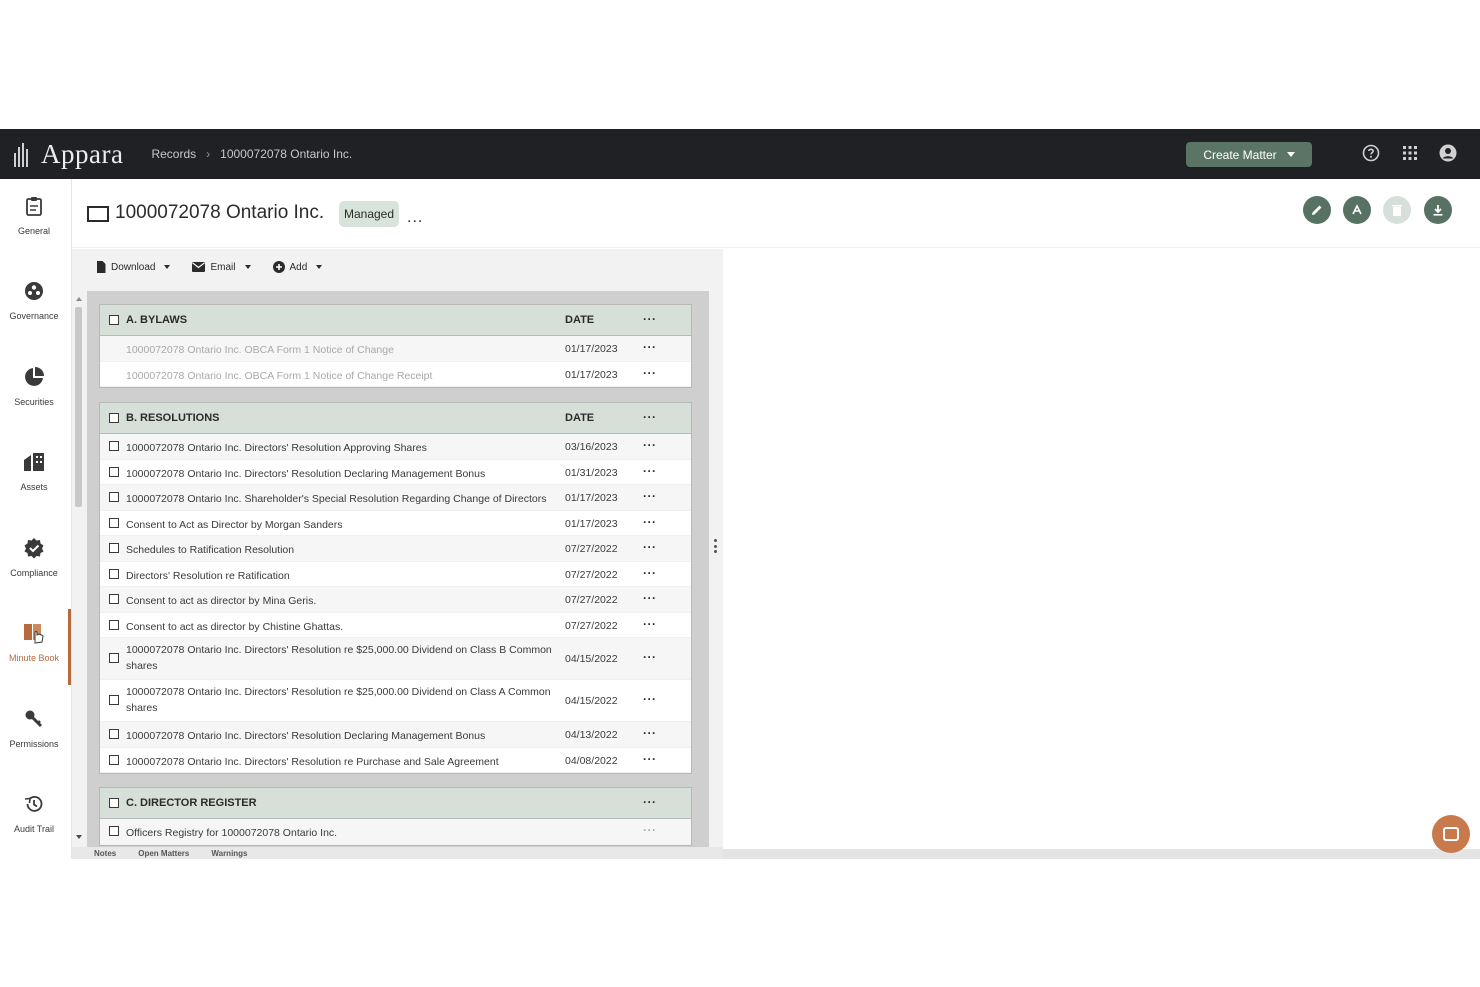  I want to click on scroll-thumb, so click(78, 407).